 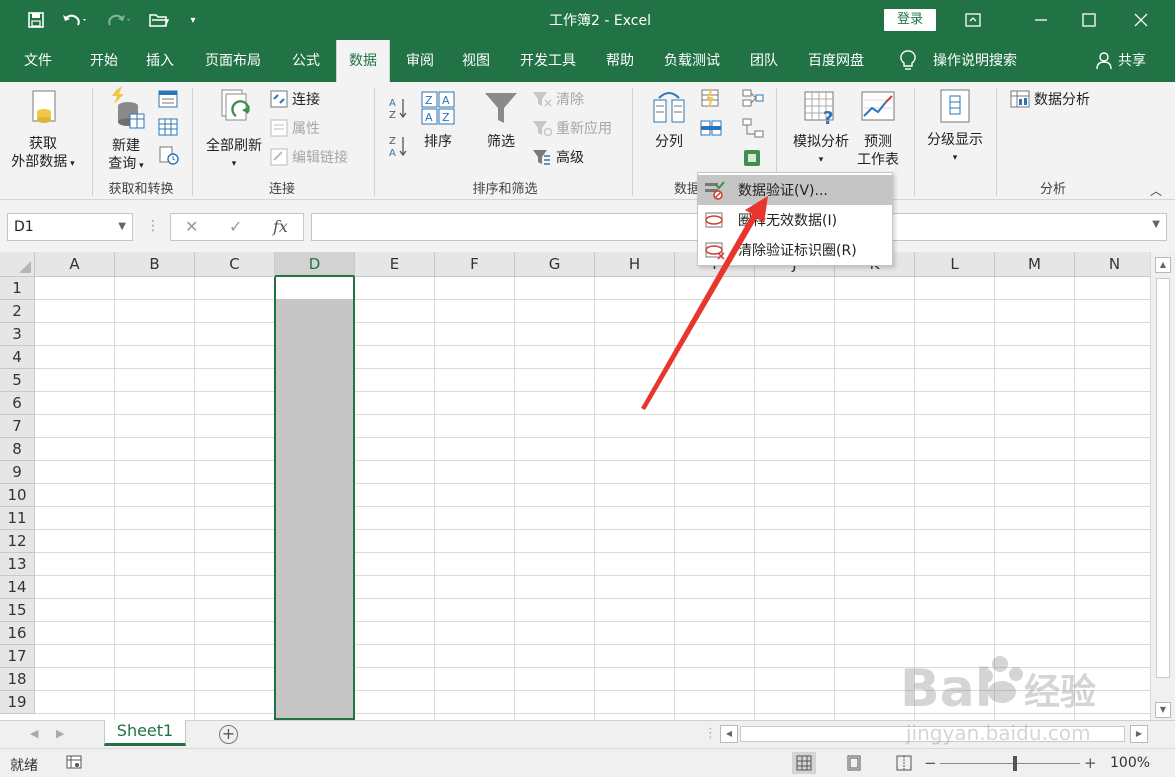 I want to click on row-header-3: 3, so click(x=17, y=334).